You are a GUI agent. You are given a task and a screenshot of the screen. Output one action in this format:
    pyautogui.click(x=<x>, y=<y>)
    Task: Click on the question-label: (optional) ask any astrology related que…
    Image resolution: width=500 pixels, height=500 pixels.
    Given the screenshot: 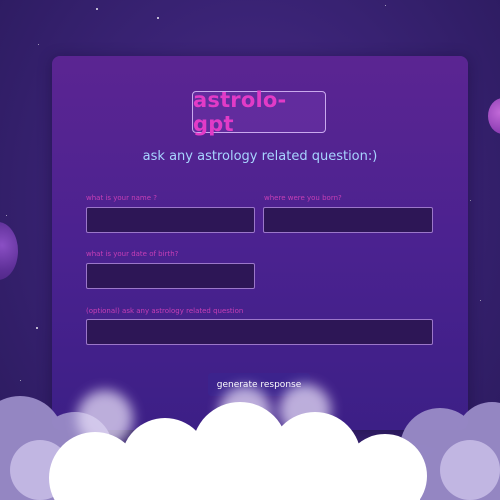 What is the action you would take?
    pyautogui.click(x=165, y=311)
    